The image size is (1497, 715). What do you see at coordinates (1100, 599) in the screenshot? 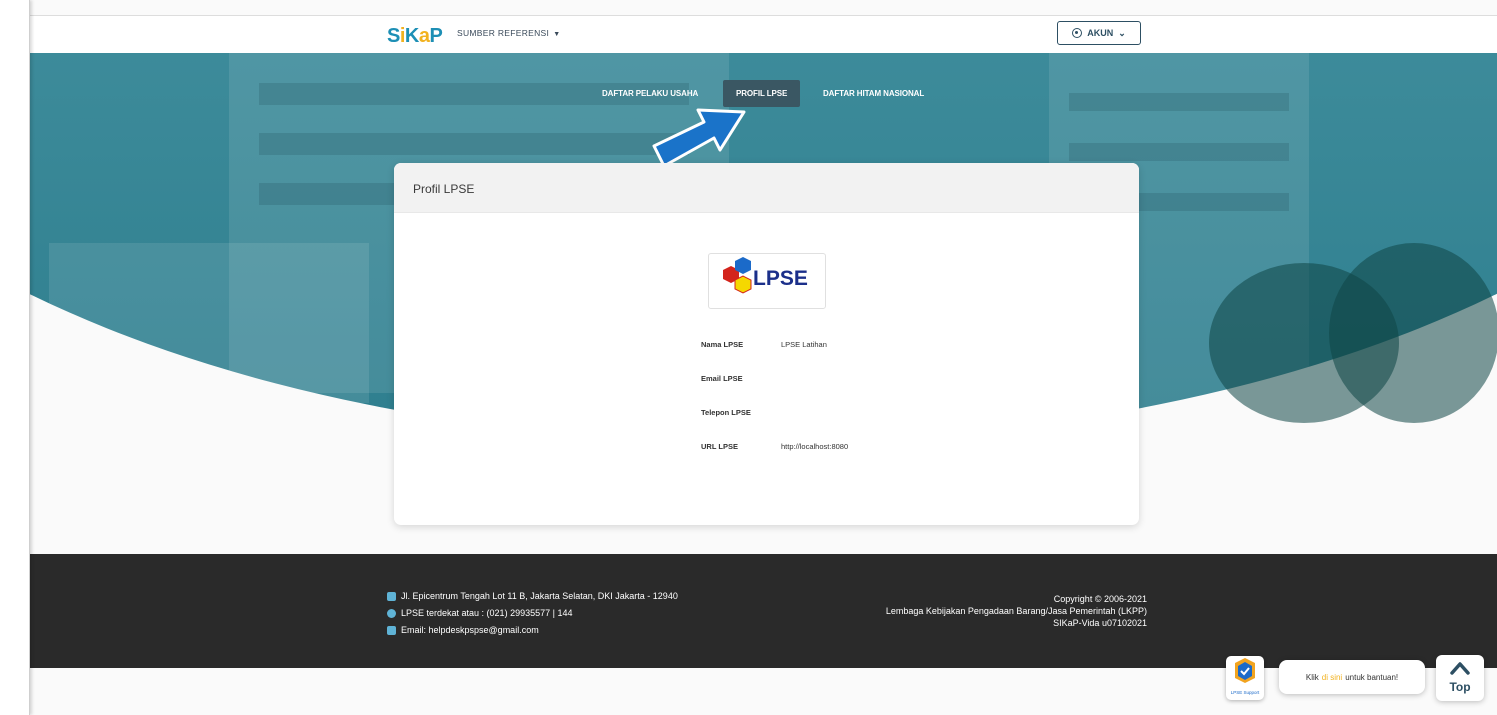
I see `copyright-text: Copyright © 2006-2021` at bounding box center [1100, 599].